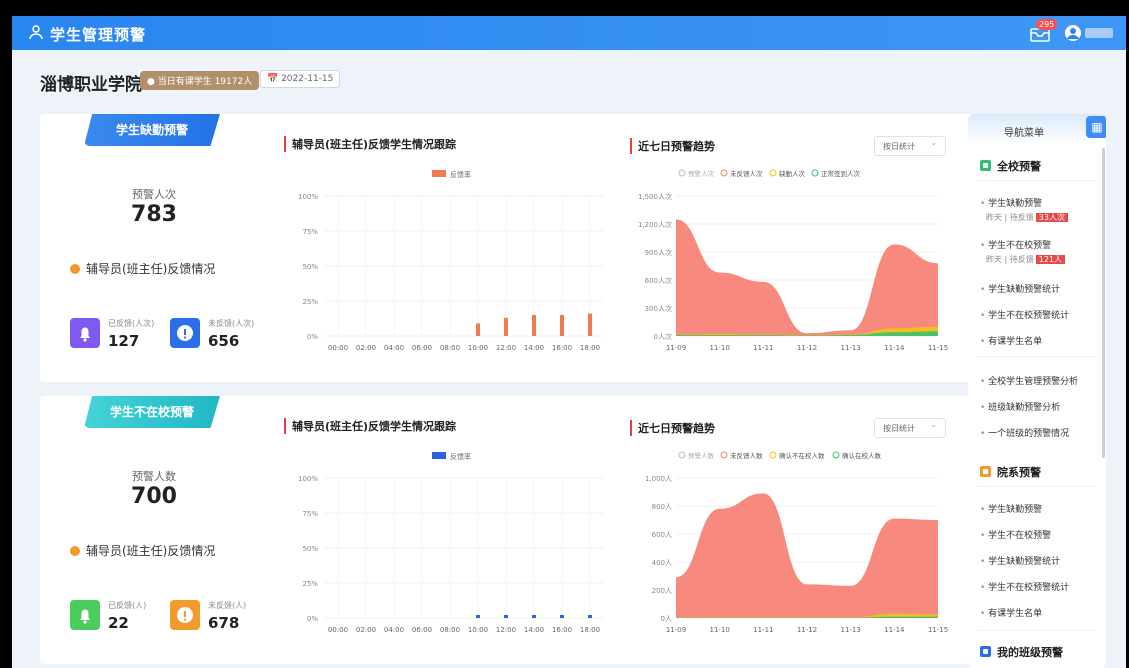 The image size is (1129, 668). I want to click on y-tick-label: 900人次, so click(658, 252).